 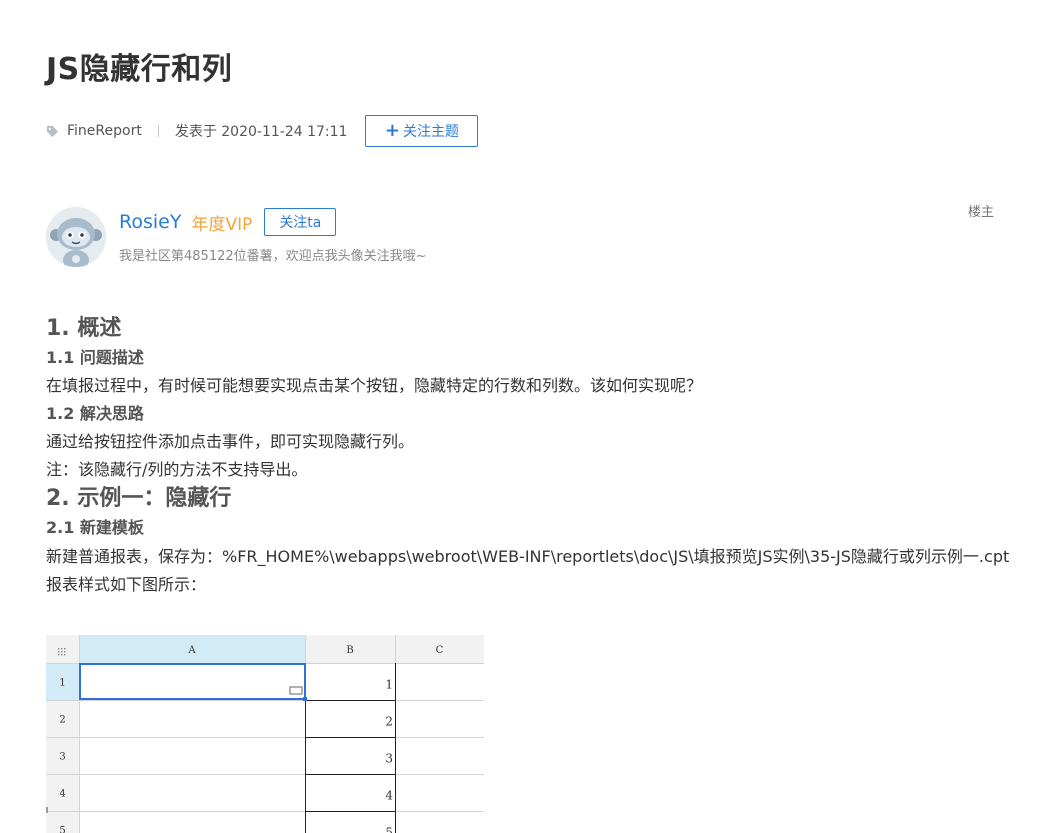 What do you see at coordinates (230, 441) in the screenshot?
I see `paragraph: 通过给按钮控件添加点击事件，即可实现隐藏行列。` at bounding box center [230, 441].